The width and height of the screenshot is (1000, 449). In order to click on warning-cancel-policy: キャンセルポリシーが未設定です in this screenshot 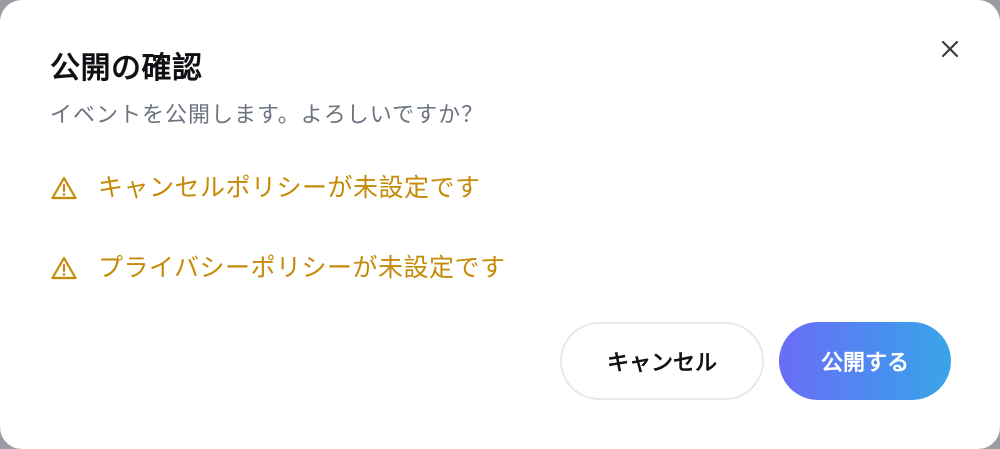, I will do `click(265, 188)`.